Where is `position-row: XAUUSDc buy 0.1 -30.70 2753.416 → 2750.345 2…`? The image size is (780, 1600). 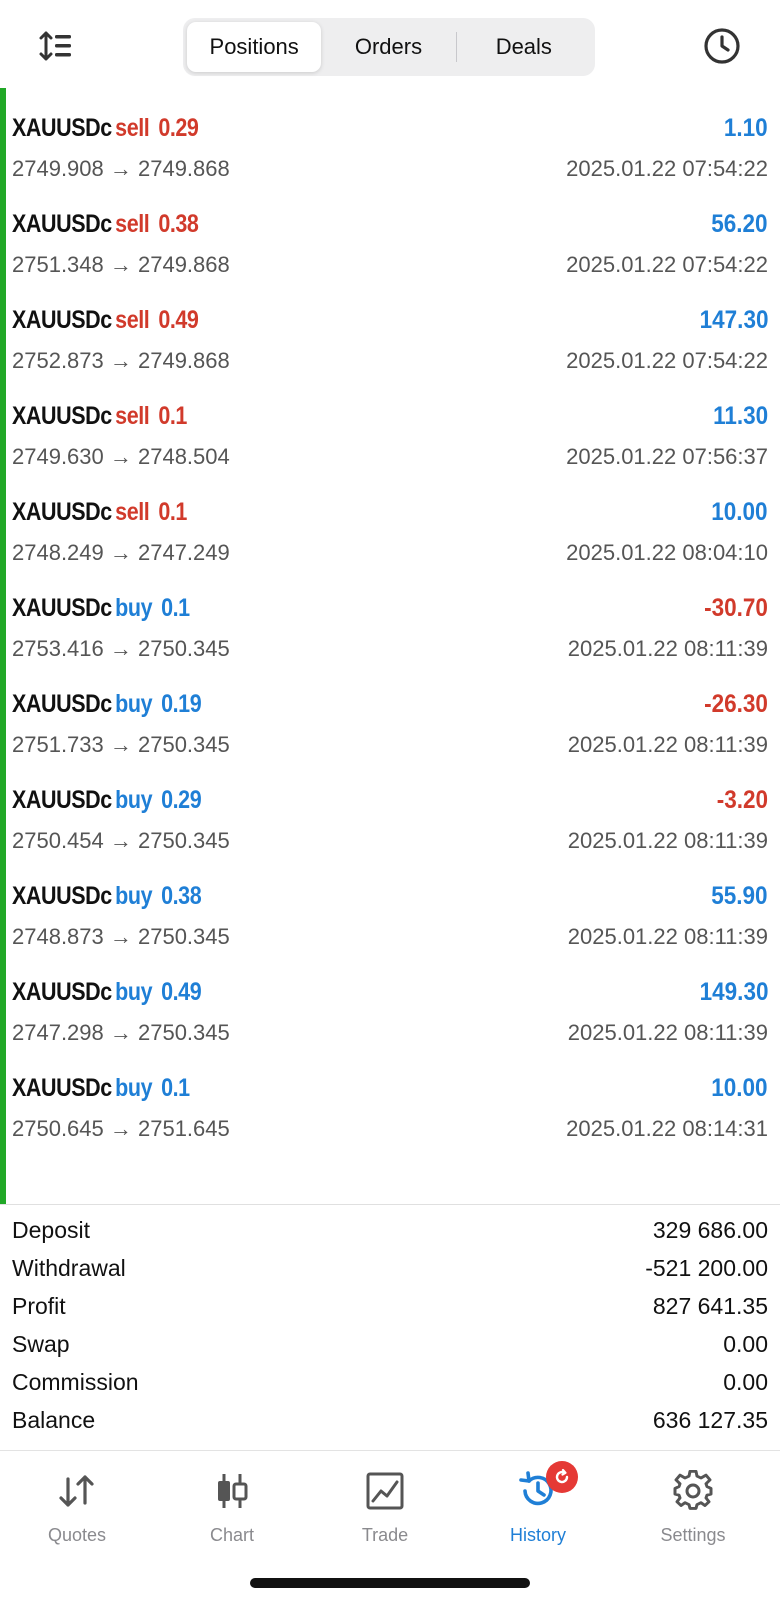
position-row: XAUUSDc buy 0.1 -30.70 2753.416 → 2750.345 2… is located at coordinates (390, 628).